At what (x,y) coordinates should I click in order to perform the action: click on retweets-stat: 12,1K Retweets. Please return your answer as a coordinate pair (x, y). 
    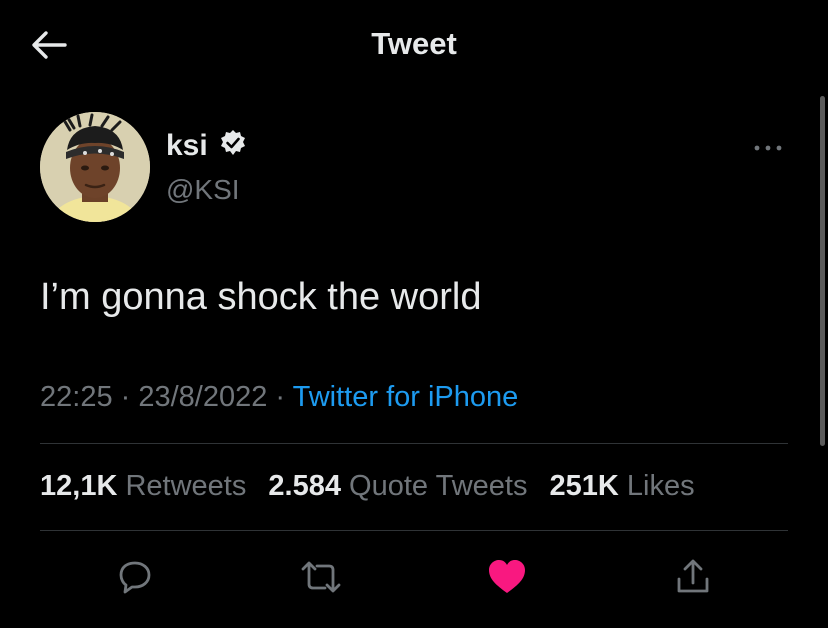
    Looking at the image, I should click on (143, 486).